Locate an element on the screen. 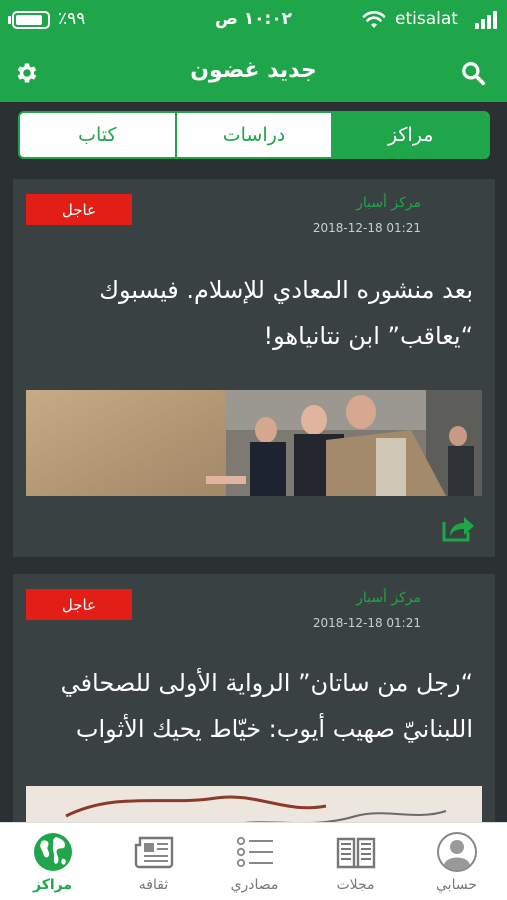  tab-my-account: حسابي is located at coordinates (456, 861).